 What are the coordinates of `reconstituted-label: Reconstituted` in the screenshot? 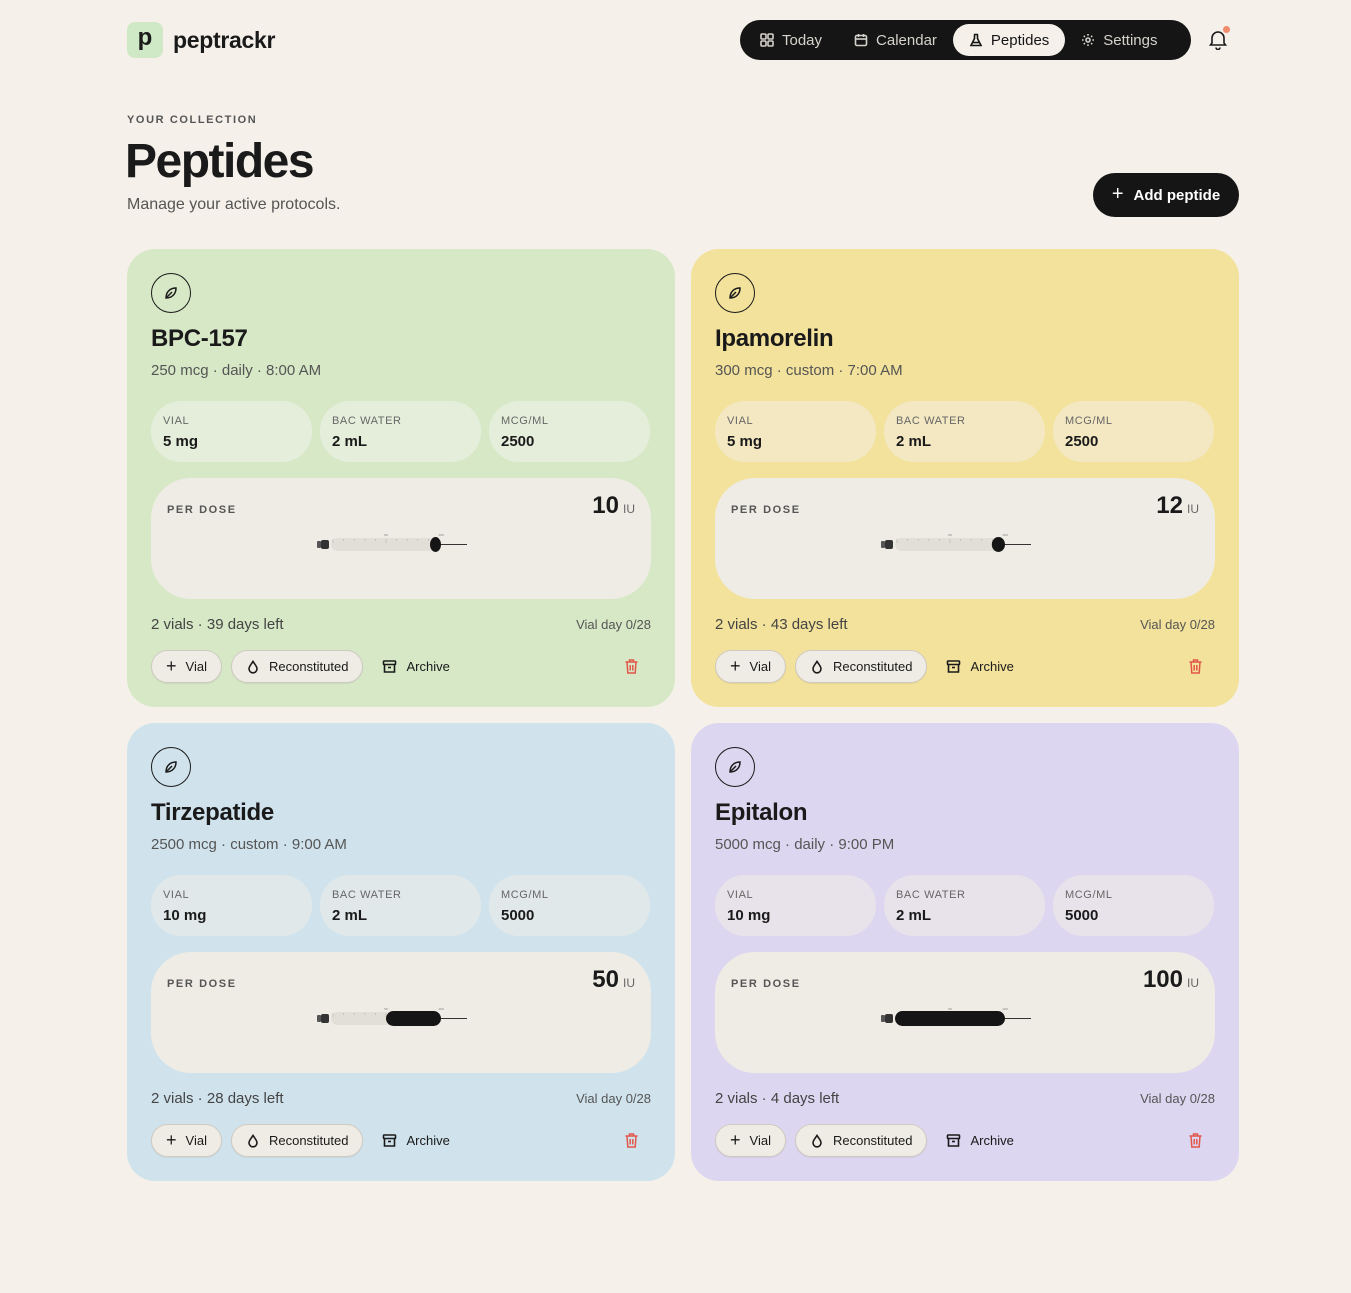 It's located at (872, 1140).